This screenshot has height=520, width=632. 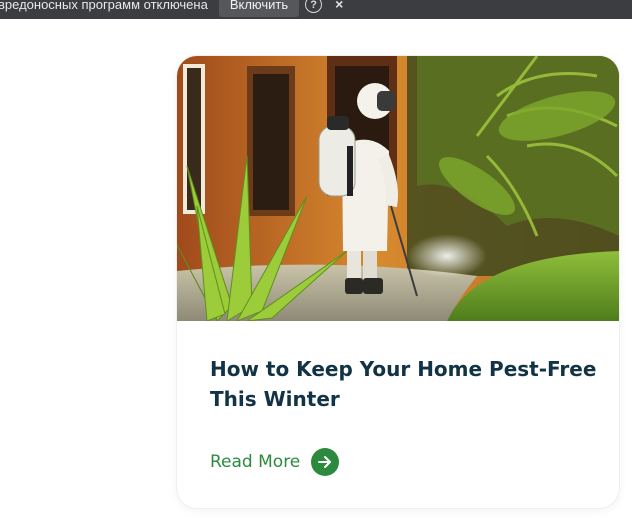 I want to click on arrow-right-icon, so click(x=325, y=462).